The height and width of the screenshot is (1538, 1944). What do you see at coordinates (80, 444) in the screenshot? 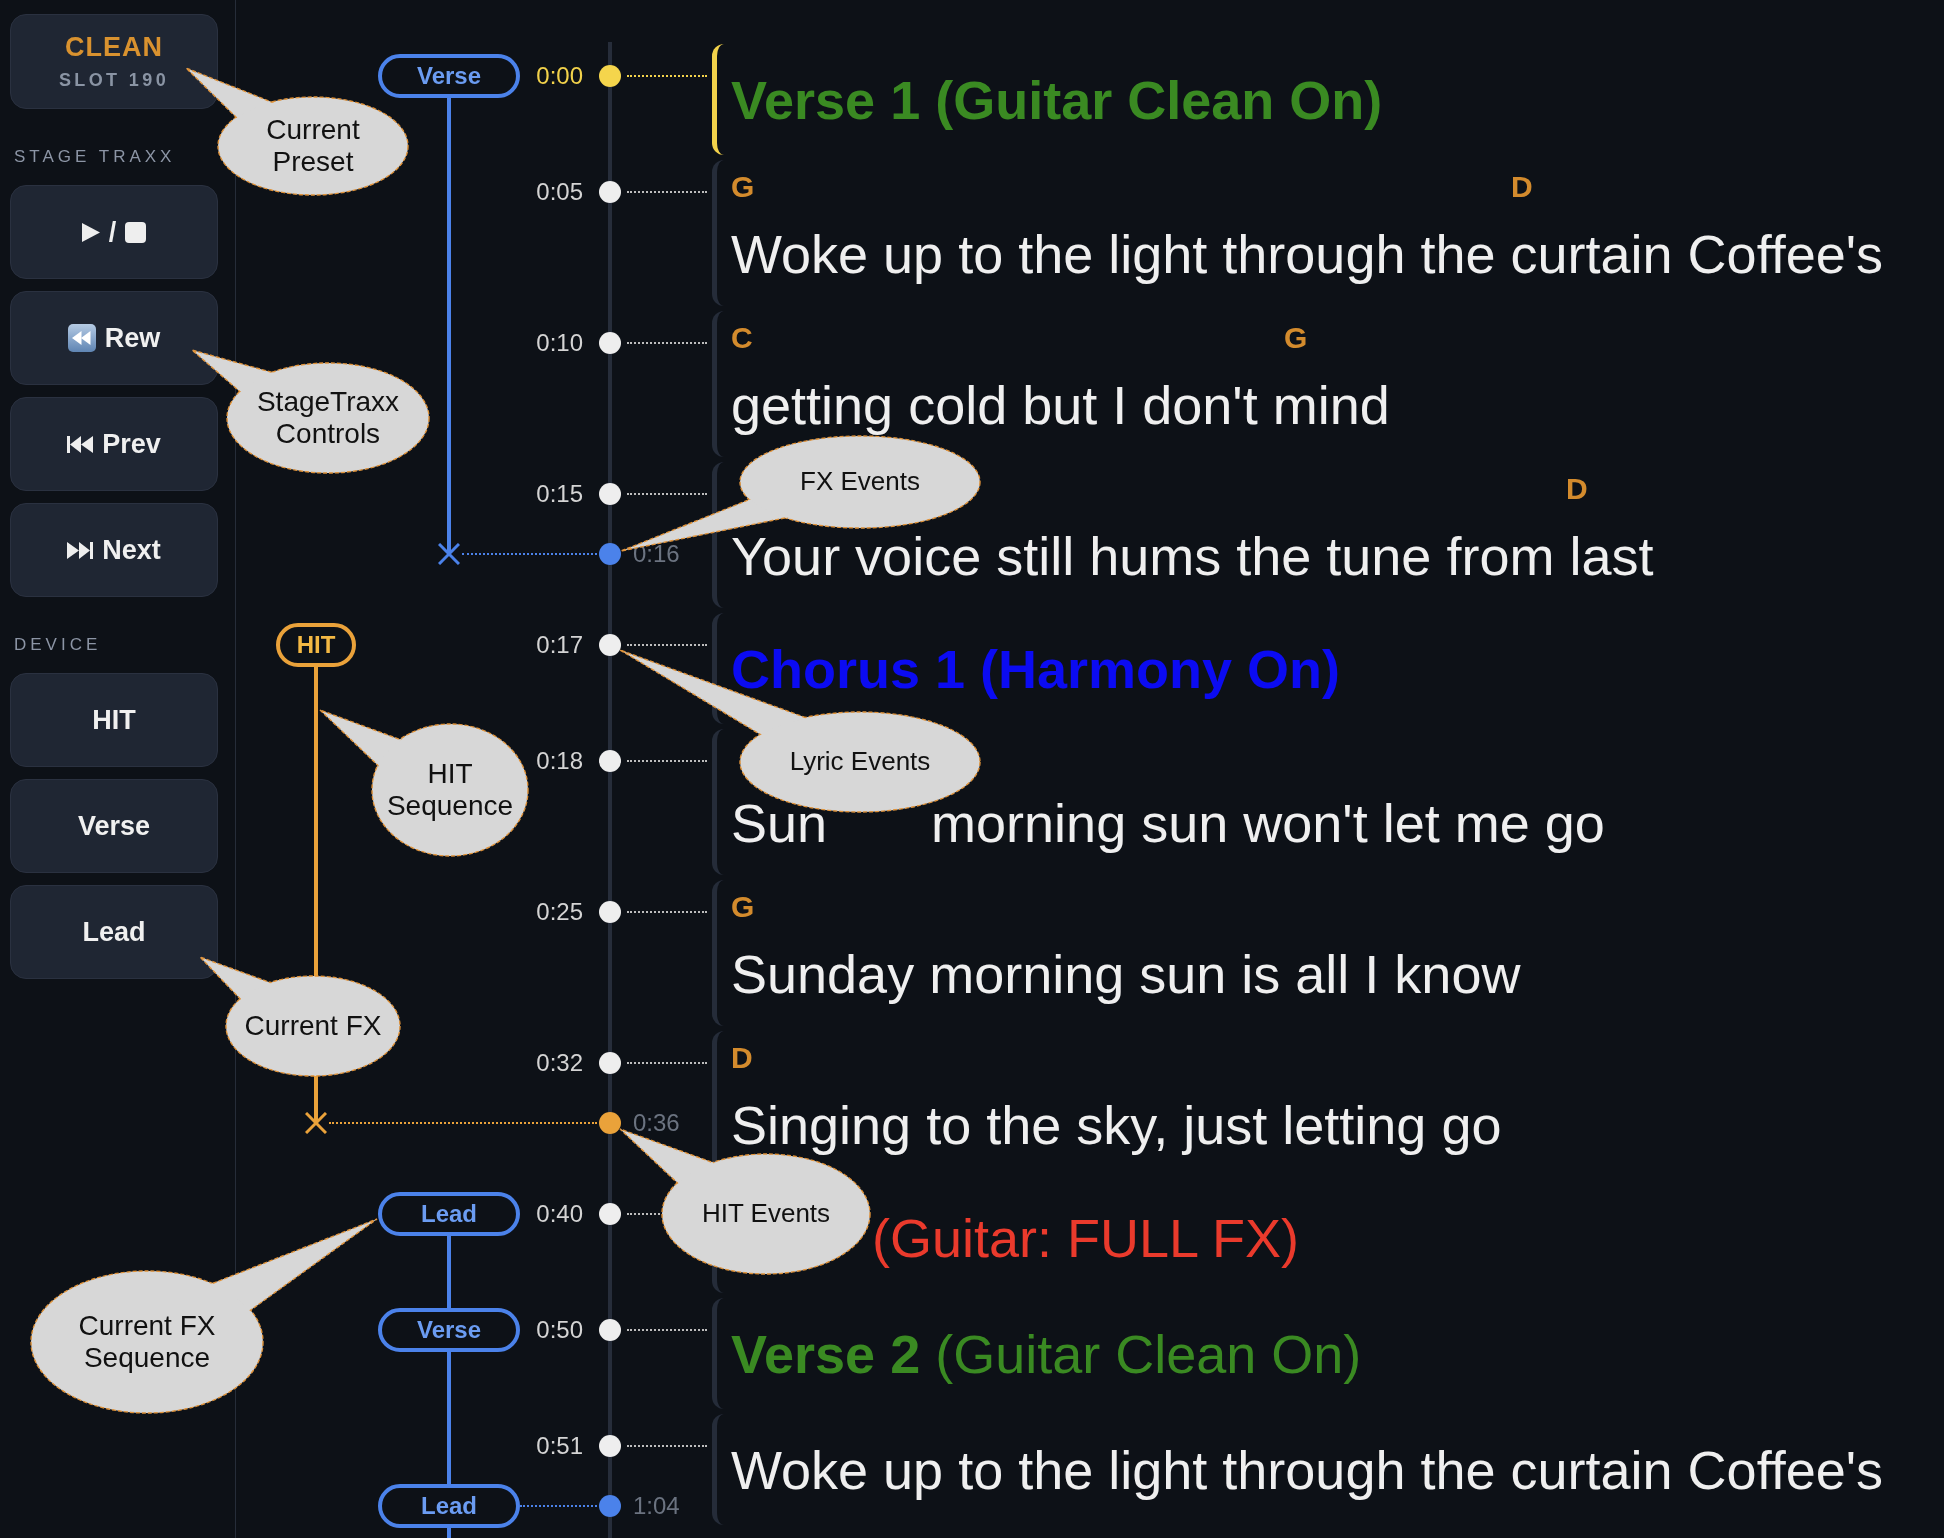
I see `skip-back-icon` at bounding box center [80, 444].